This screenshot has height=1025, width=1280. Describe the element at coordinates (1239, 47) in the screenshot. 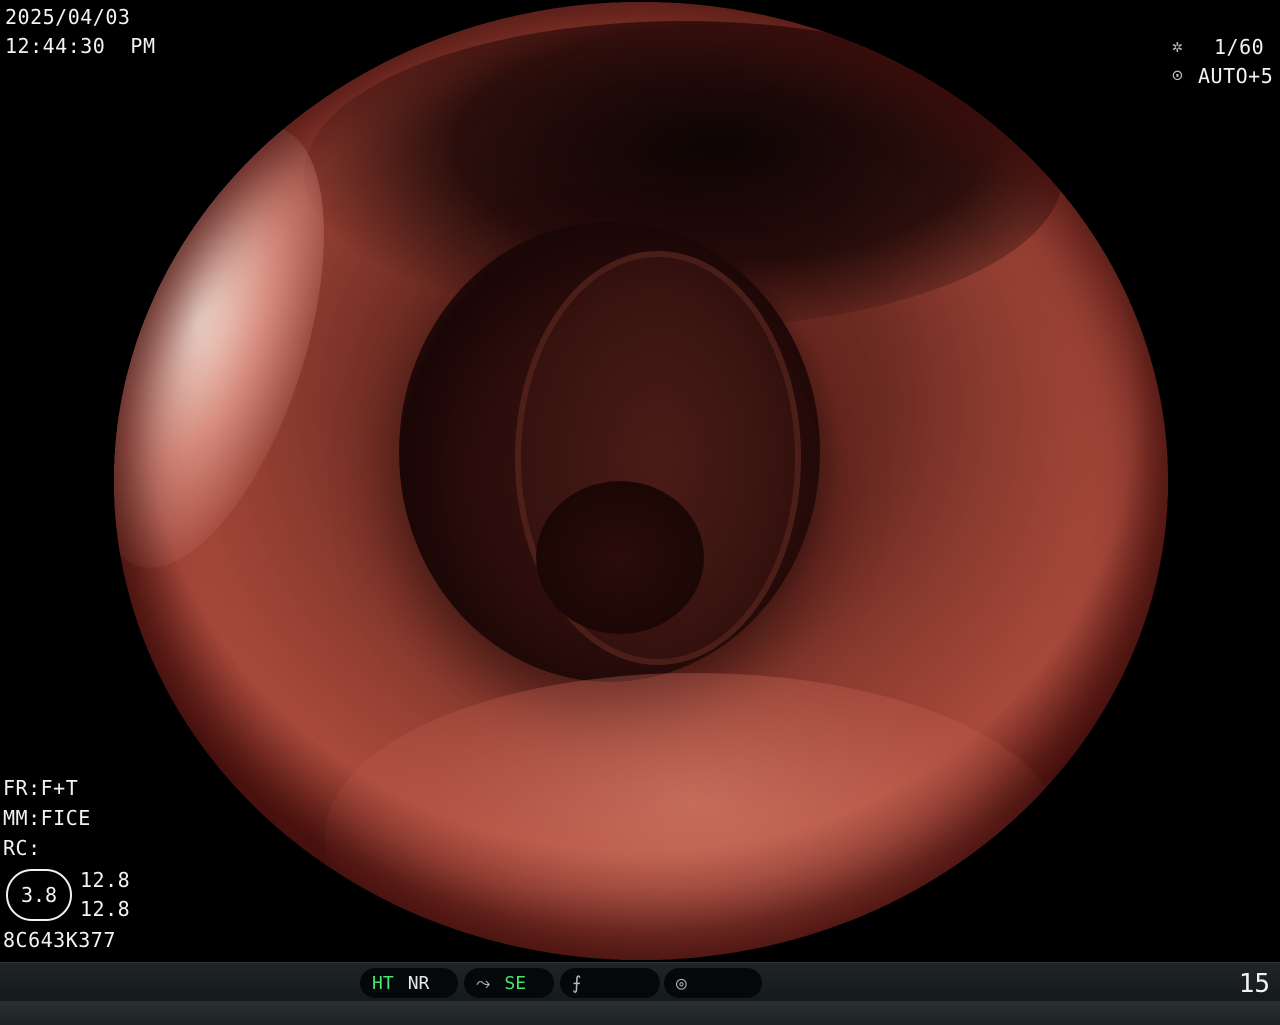

I see `shutter-readout: 1/60` at that location.